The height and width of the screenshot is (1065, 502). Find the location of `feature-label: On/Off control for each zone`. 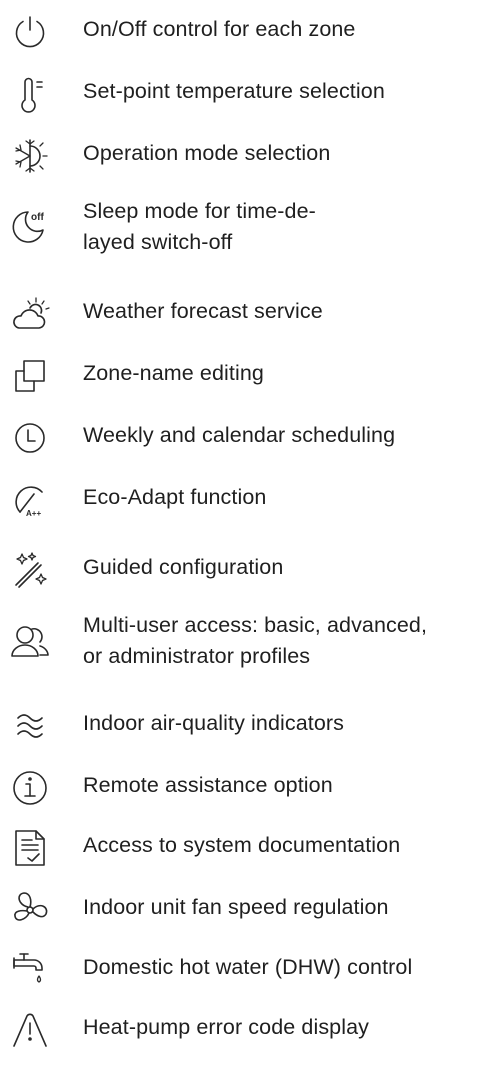

feature-label: On/Off control for each zone is located at coordinates (219, 29).